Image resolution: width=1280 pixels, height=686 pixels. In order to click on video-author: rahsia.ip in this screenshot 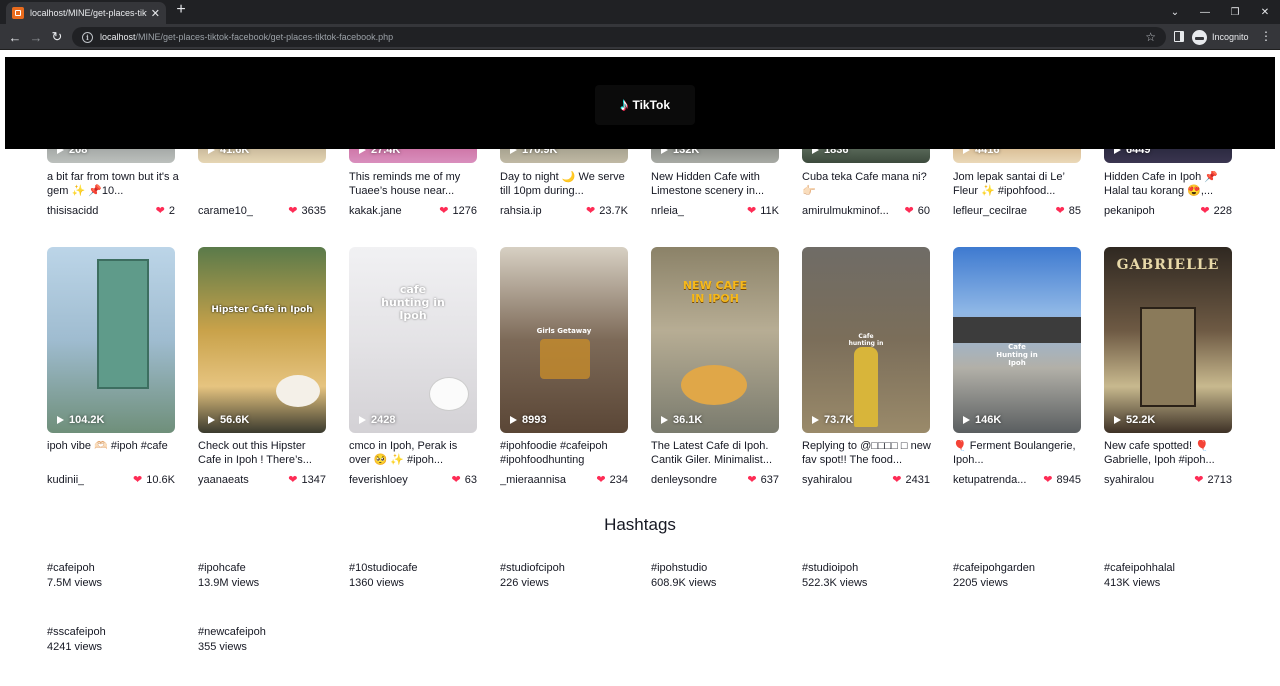, I will do `click(521, 211)`.